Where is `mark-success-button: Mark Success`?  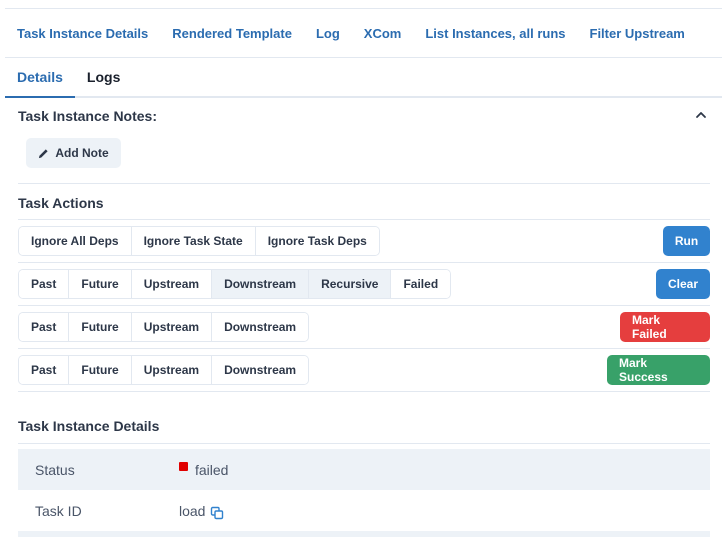 mark-success-button: Mark Success is located at coordinates (658, 370).